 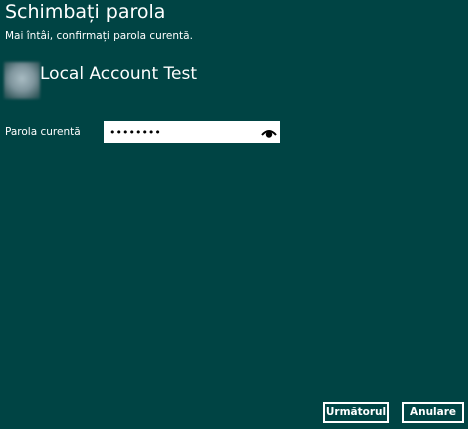 I want to click on avatar, so click(x=22, y=80).